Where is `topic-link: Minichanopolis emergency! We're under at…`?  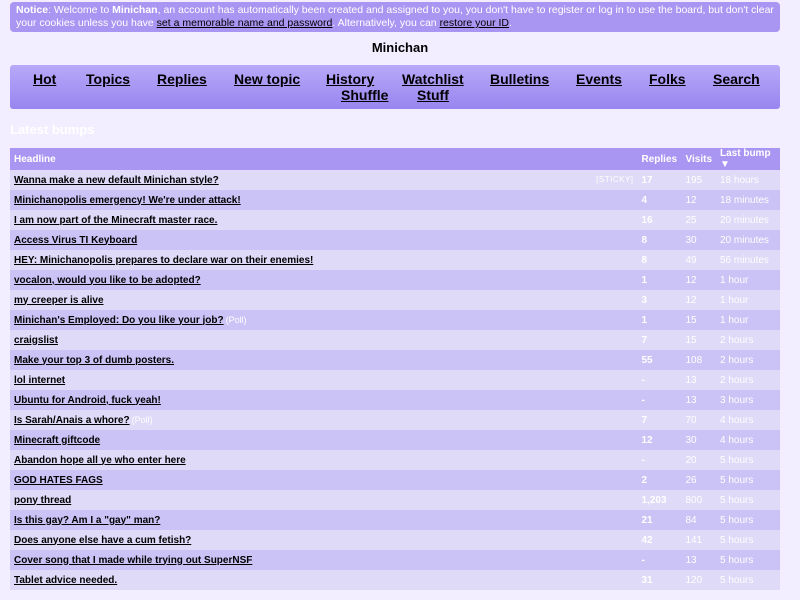
topic-link: Minichanopolis emergency! We're under at… is located at coordinates (127, 200).